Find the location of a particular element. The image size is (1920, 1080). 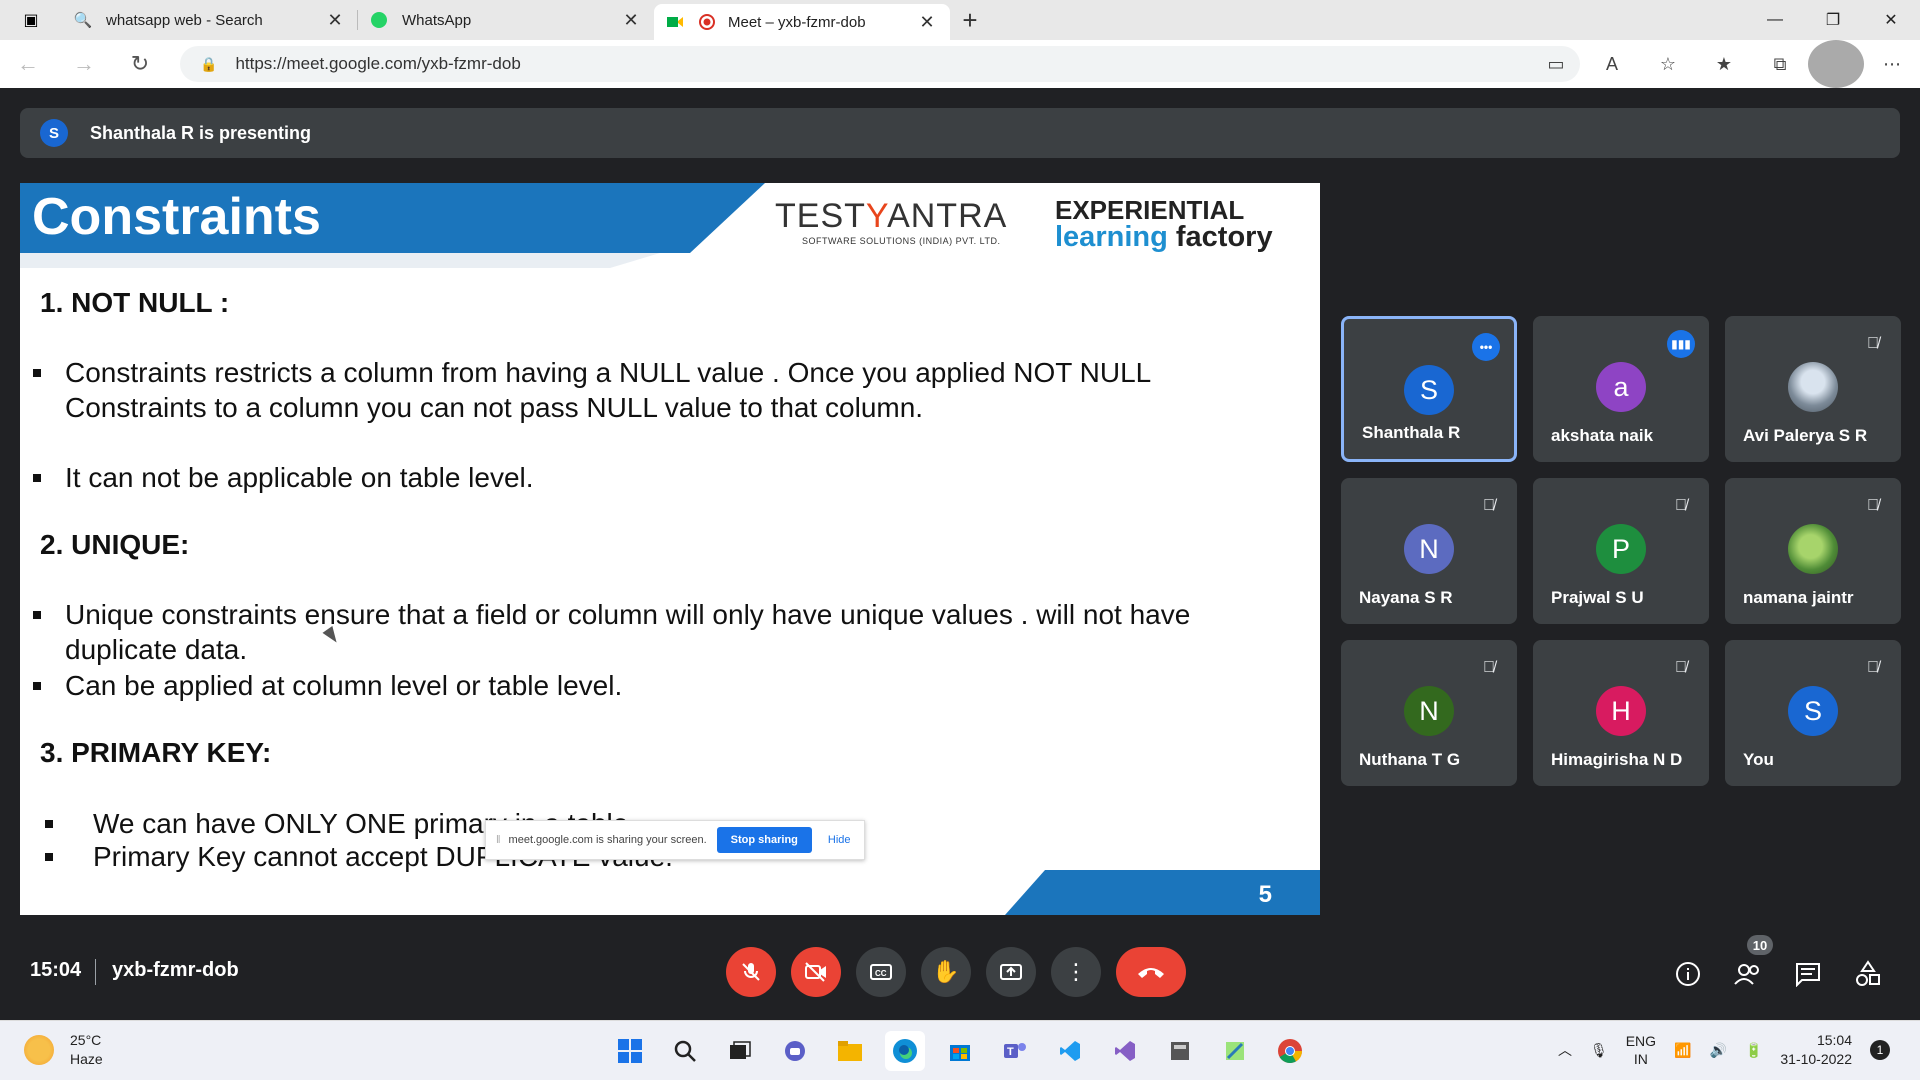

close-window-icon: ✕ is located at coordinates (1891, 20).